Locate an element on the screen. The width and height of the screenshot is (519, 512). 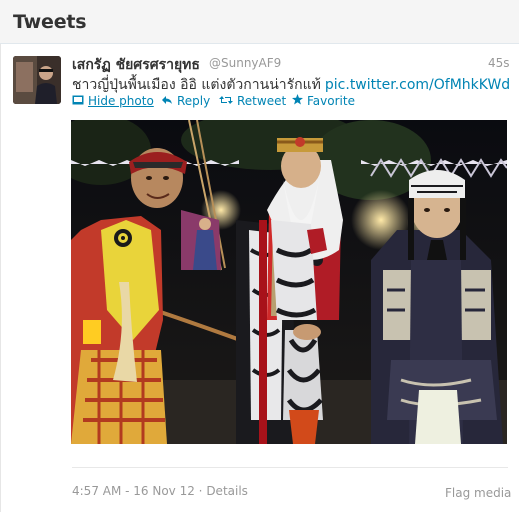
tweet-meta-details: 4:57 AM - 16 Nov 12 · Details is located at coordinates (160, 491).